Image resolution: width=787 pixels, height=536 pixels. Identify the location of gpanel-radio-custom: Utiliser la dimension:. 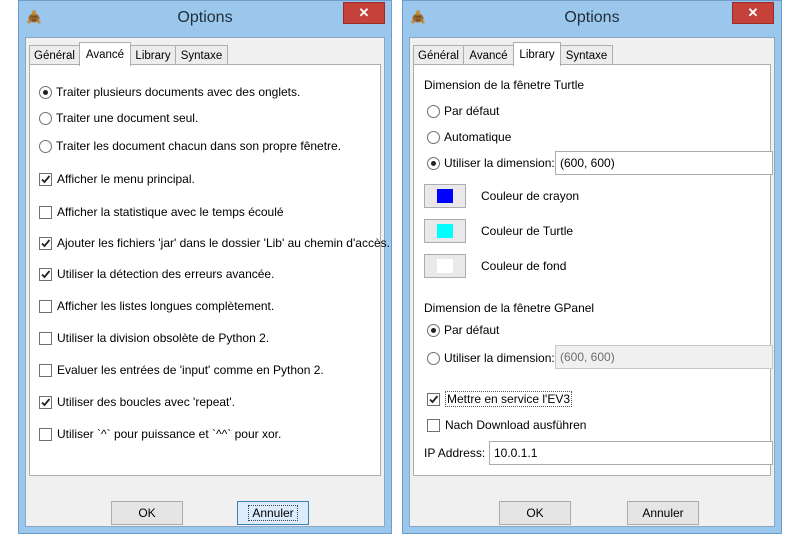
(491, 358).